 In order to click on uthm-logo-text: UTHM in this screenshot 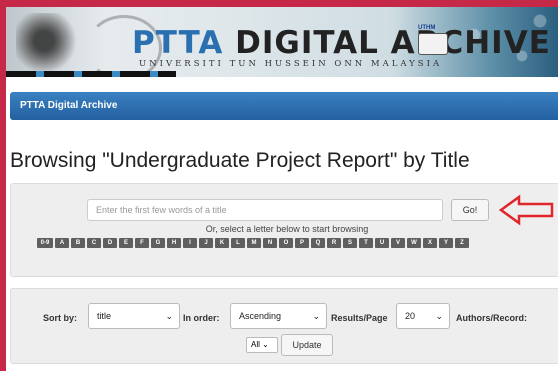, I will do `click(427, 28)`.